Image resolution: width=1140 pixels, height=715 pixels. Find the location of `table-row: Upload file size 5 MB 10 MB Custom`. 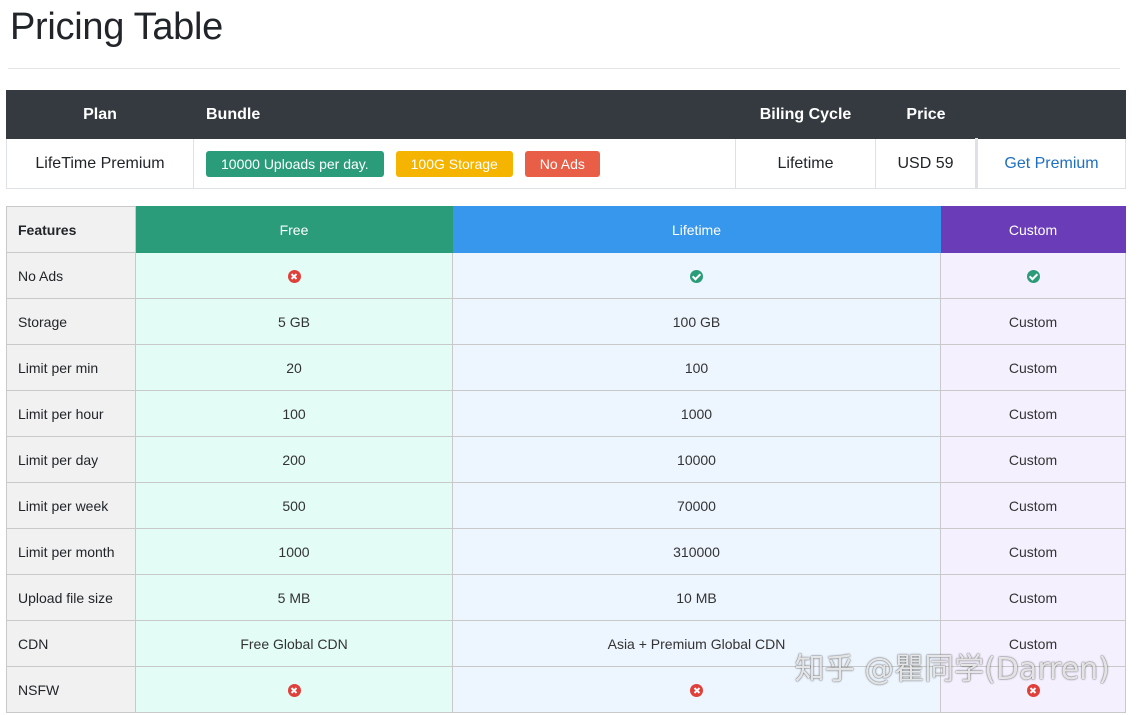

table-row: Upload file size 5 MB 10 MB Custom is located at coordinates (566, 597).